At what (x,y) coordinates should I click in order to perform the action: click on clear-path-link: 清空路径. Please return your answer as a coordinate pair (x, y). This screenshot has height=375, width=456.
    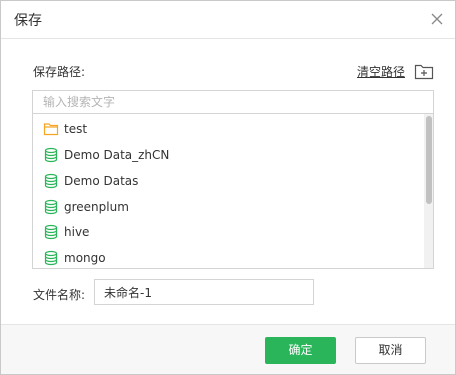
    Looking at the image, I should click on (381, 71).